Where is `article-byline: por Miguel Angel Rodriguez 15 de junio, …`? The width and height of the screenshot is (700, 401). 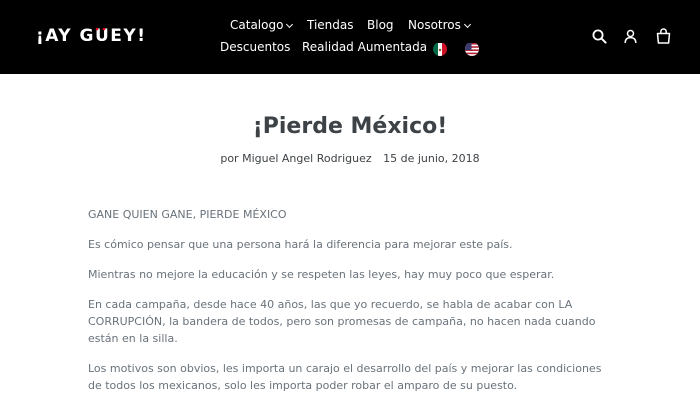 article-byline: por Miguel Angel Rodriguez 15 de junio, … is located at coordinates (350, 158).